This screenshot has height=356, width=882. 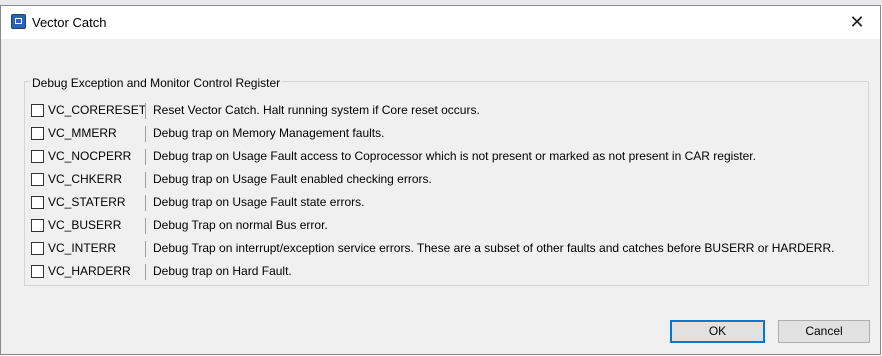 What do you see at coordinates (89, 271) in the screenshot?
I see `vc-harderr-label: VC_HARDERR` at bounding box center [89, 271].